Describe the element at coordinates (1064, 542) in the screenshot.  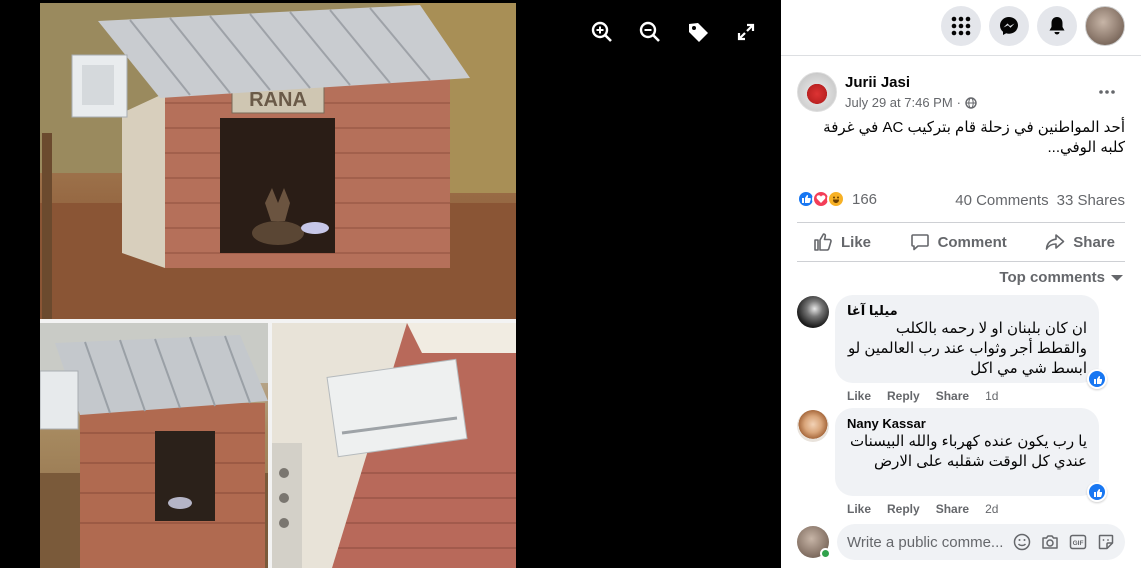
I see `composer-tools: GIF` at that location.